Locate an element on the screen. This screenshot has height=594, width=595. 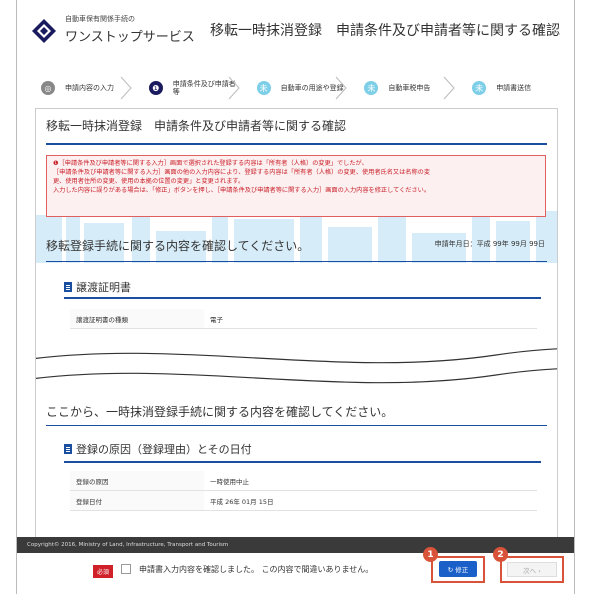
step-label: 申請内容の入力 is located at coordinates (89, 87).